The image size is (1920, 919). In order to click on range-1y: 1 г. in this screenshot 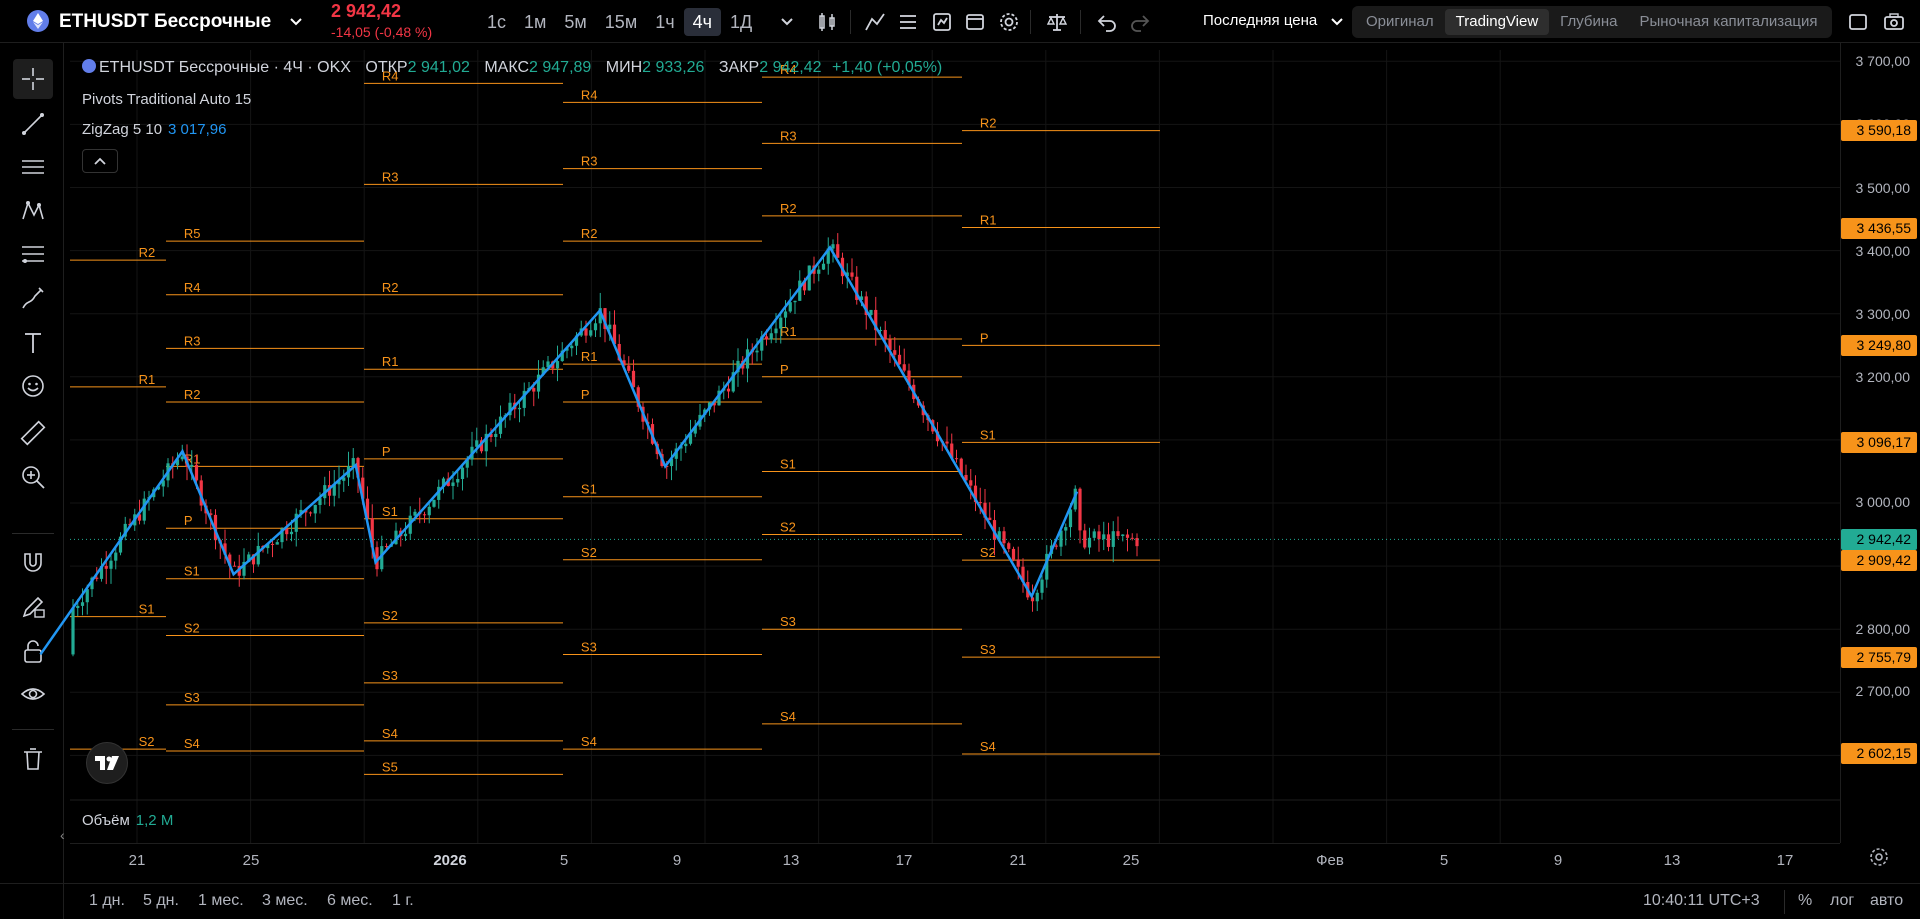, I will do `click(403, 901)`.